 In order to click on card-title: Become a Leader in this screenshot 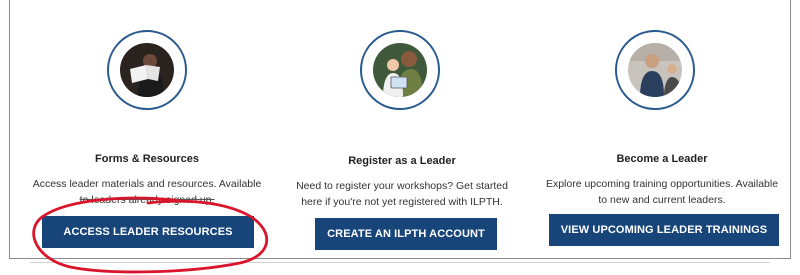, I will do `click(662, 159)`.